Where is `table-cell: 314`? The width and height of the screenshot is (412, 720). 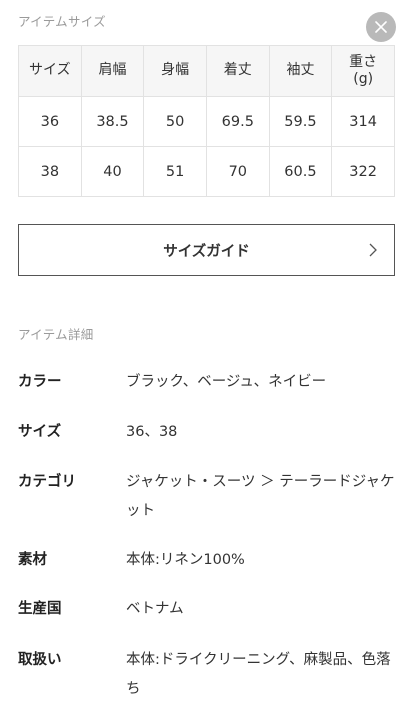
table-cell: 314 is located at coordinates (363, 121).